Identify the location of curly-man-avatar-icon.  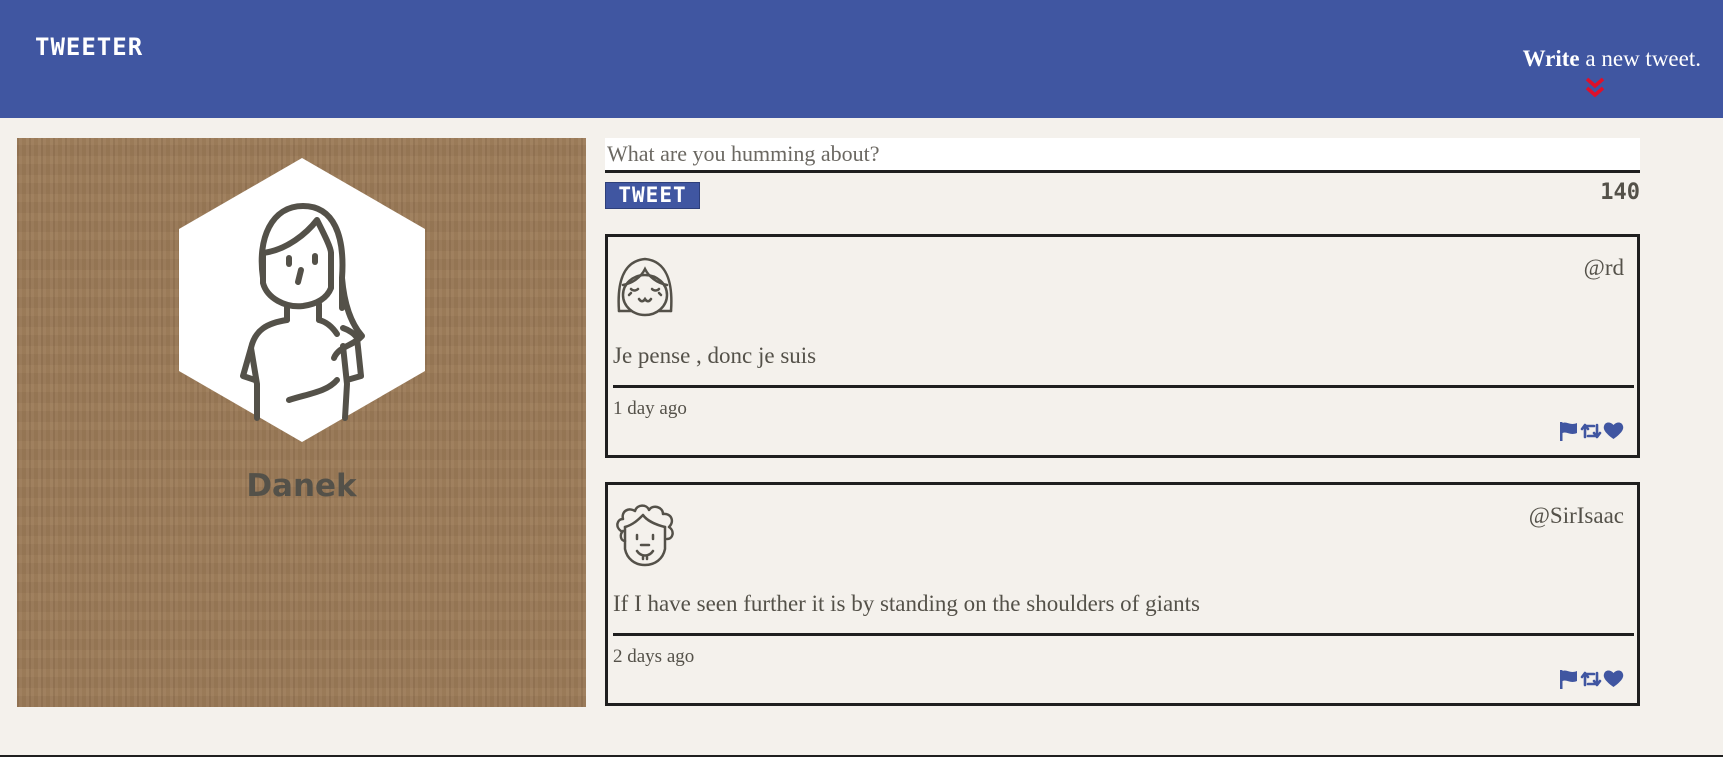
(645, 535).